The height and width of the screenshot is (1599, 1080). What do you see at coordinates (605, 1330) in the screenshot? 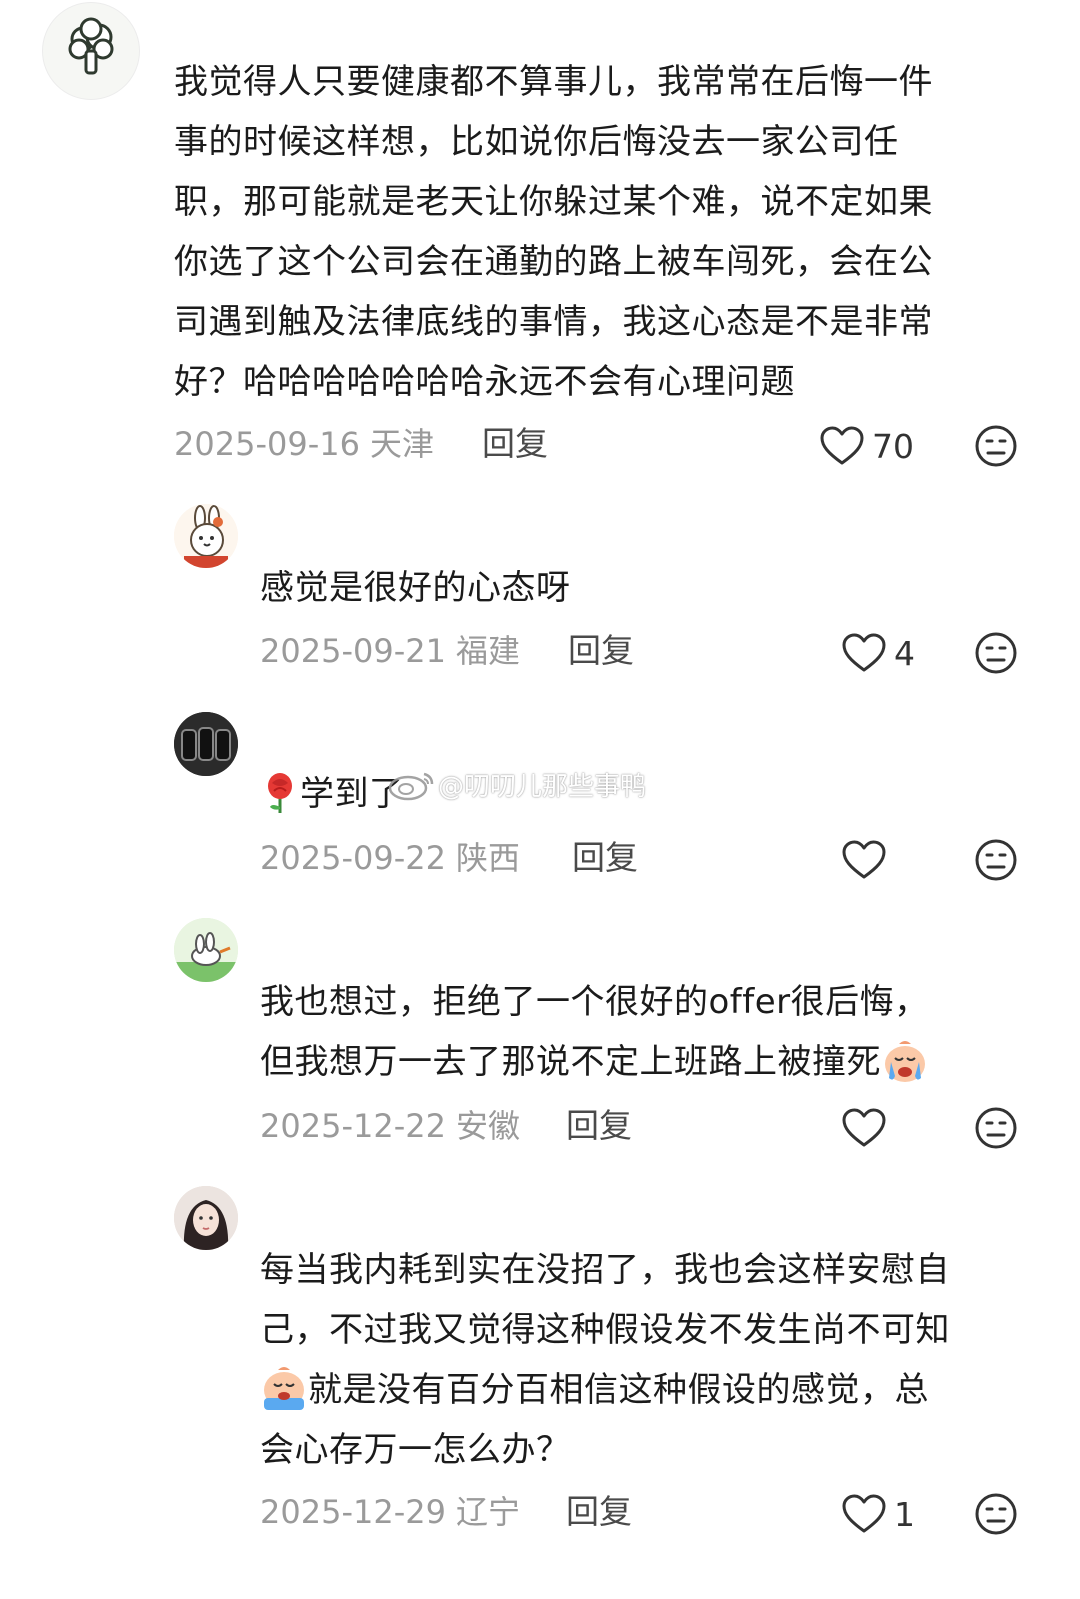
I see `comment-line: 己，不过我又觉得这种假设发不发生尚不可知` at bounding box center [605, 1330].